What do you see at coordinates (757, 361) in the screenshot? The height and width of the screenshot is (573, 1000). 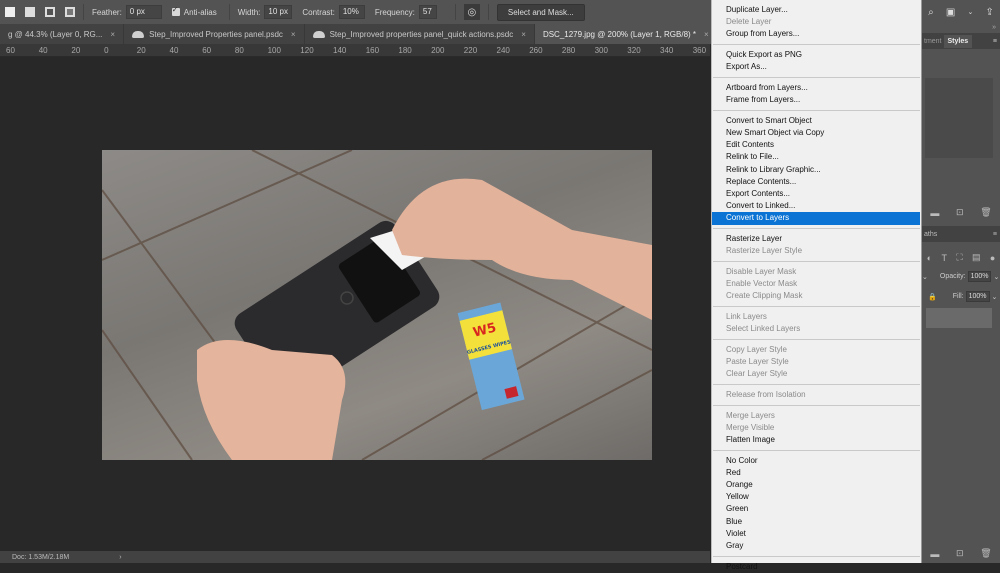 I see `menu-item-paste-layer-style: Paste Layer Style` at bounding box center [757, 361].